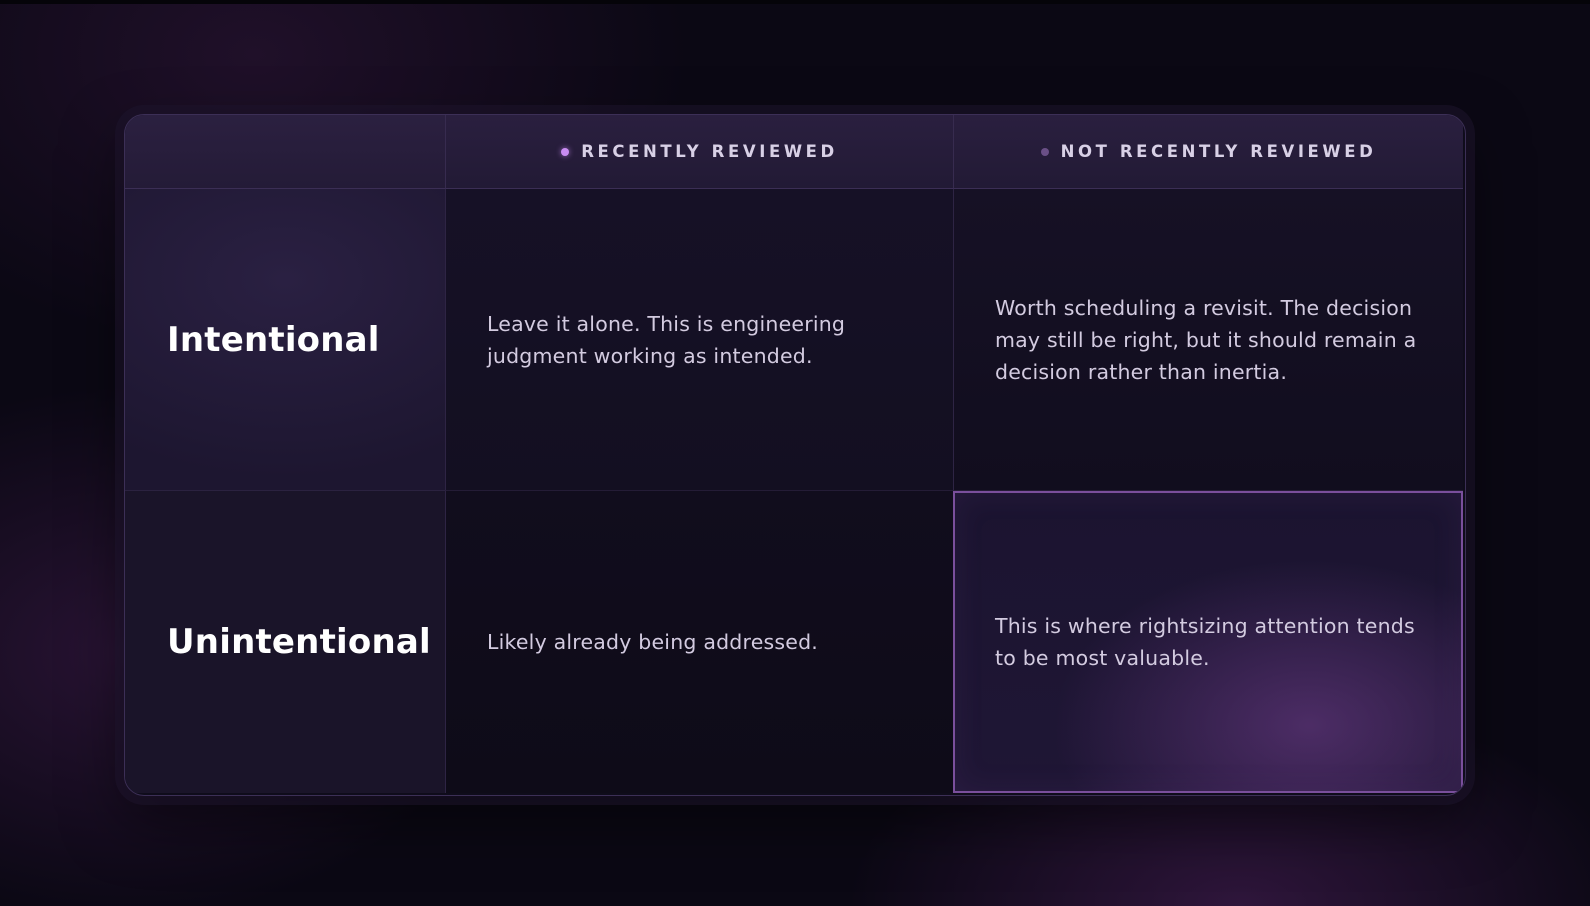 This screenshot has width=1590, height=906. I want to click on column-header-label: NOT RECENTLY REVIEWED, so click(1218, 151).